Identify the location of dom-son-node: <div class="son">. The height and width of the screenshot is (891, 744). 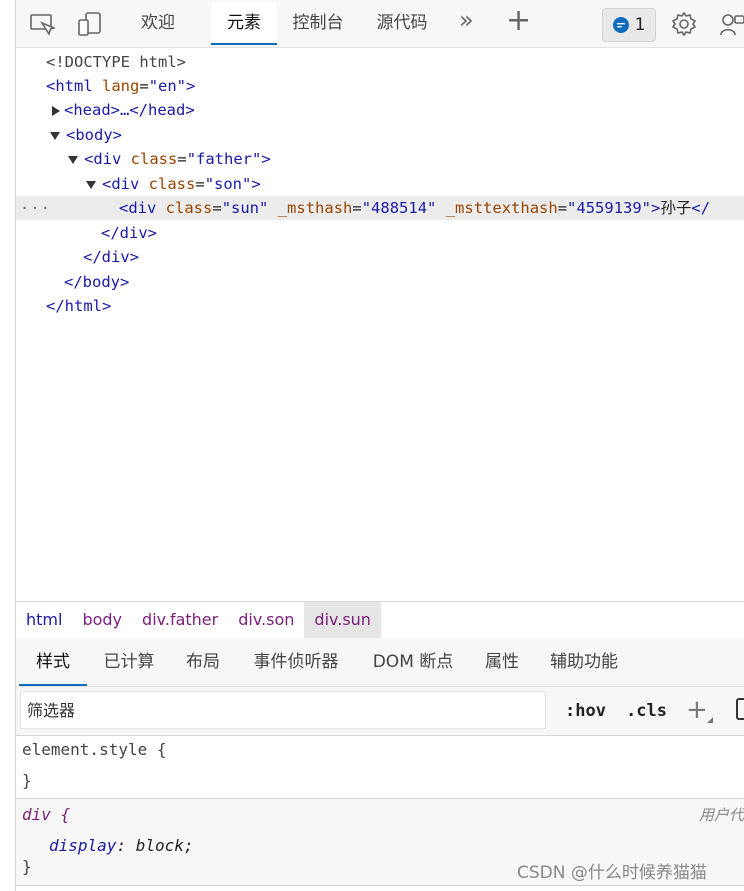
(173, 184).